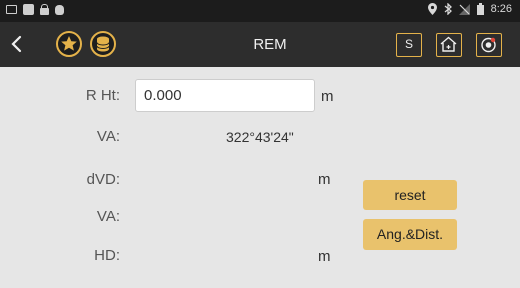 The image size is (520, 288). Describe the element at coordinates (327, 96) in the screenshot. I see `r-ht-unit: m` at that location.